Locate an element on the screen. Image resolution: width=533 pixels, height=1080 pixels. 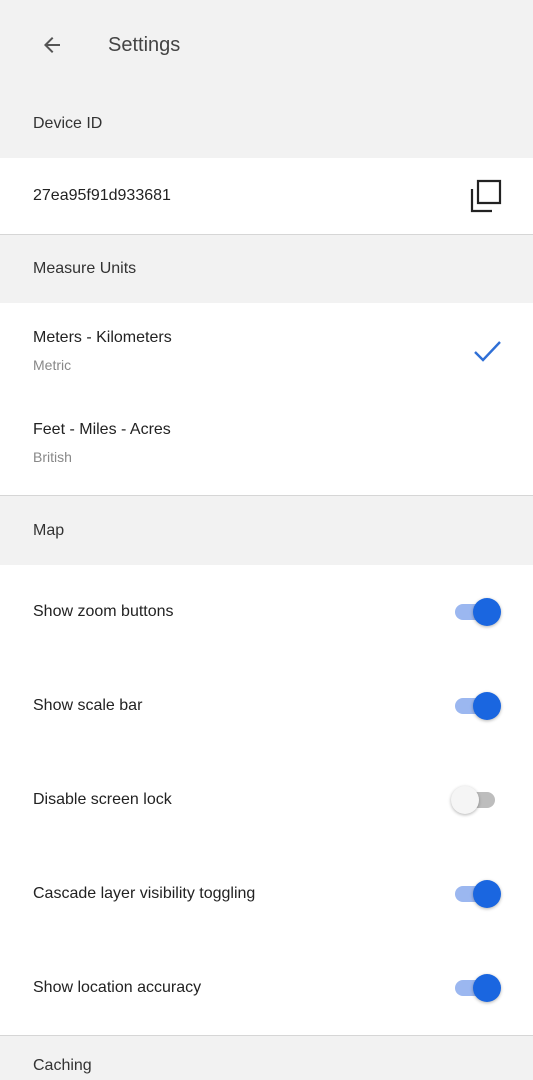
unit-option-sub: Metric is located at coordinates (52, 365).